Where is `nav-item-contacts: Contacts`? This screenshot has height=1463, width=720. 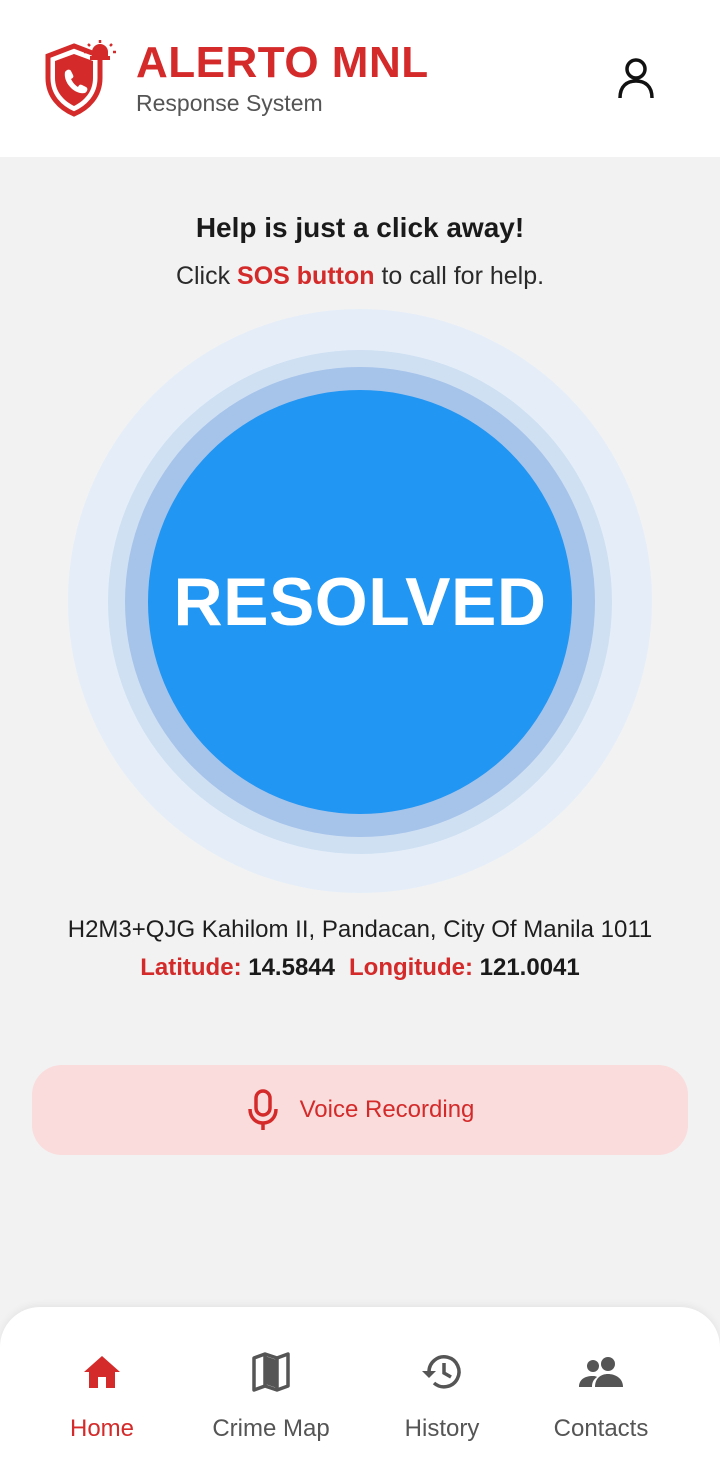 nav-item-contacts: Contacts is located at coordinates (601, 1385).